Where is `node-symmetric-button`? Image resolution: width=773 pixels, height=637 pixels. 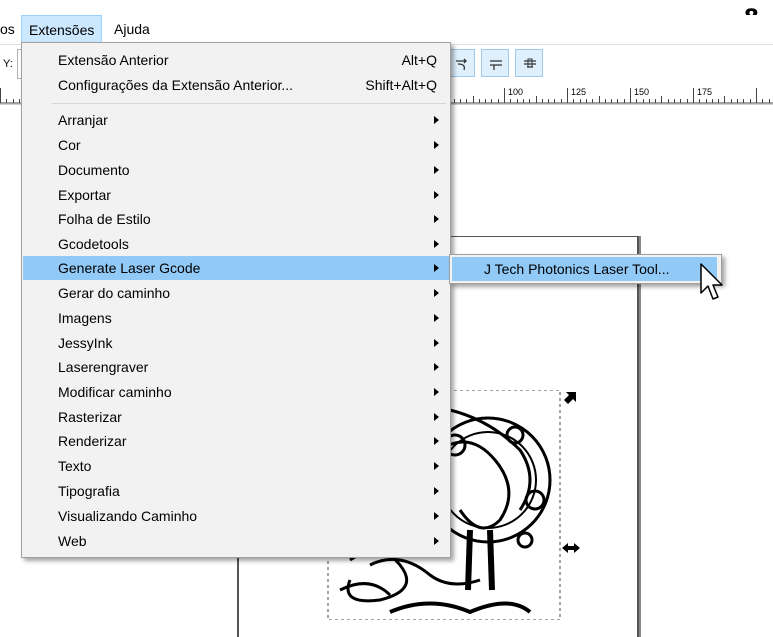
node-symmetric-button is located at coordinates (495, 63).